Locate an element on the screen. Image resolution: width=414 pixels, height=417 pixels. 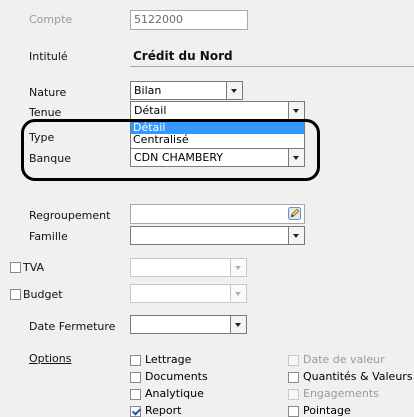
option-date-de-valeur-label: Date de valeur is located at coordinates (344, 359).